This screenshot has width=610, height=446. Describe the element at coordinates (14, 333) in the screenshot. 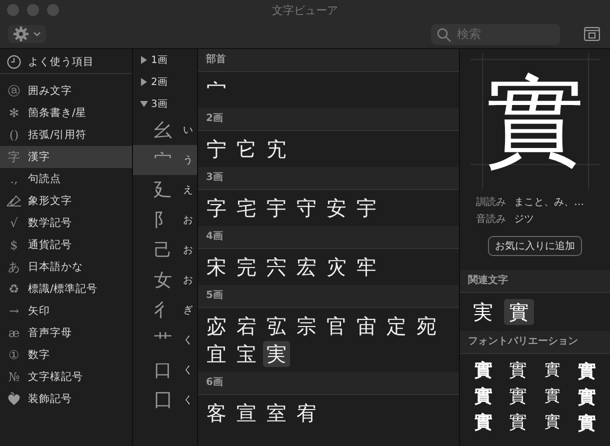

I see `symbol-icon: æ` at that location.